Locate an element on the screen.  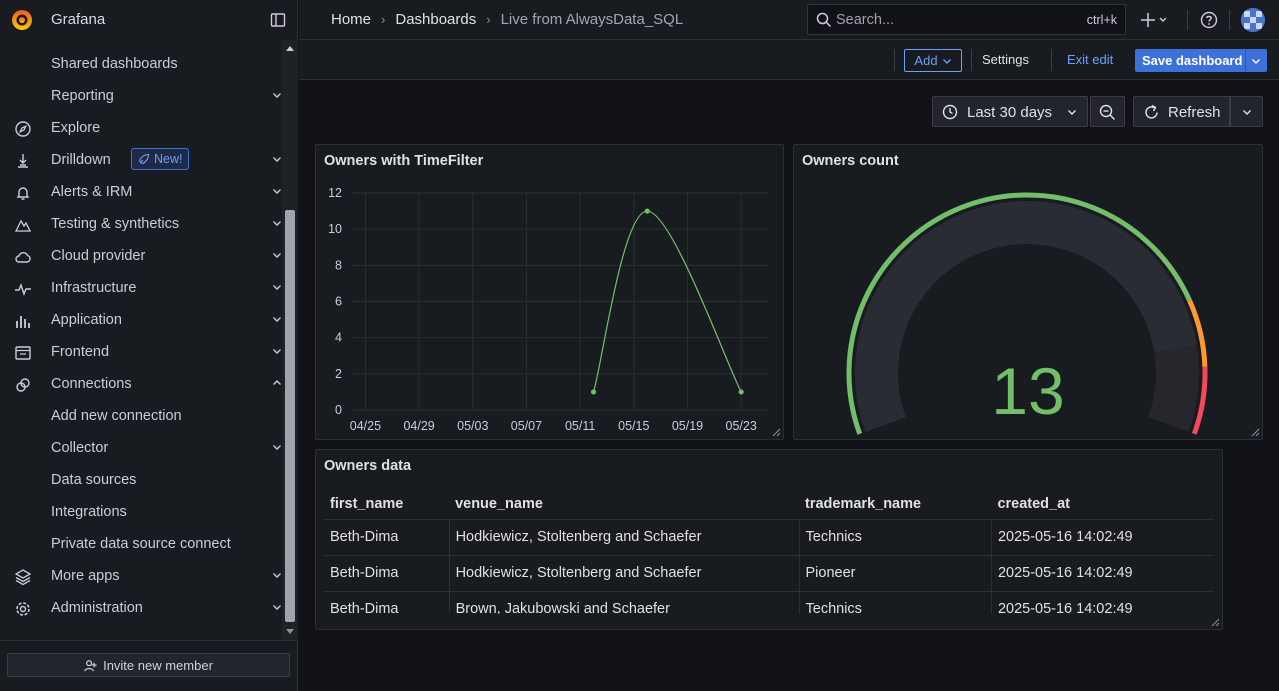
column-header-trademark-name: trademark_name is located at coordinates (895, 505).